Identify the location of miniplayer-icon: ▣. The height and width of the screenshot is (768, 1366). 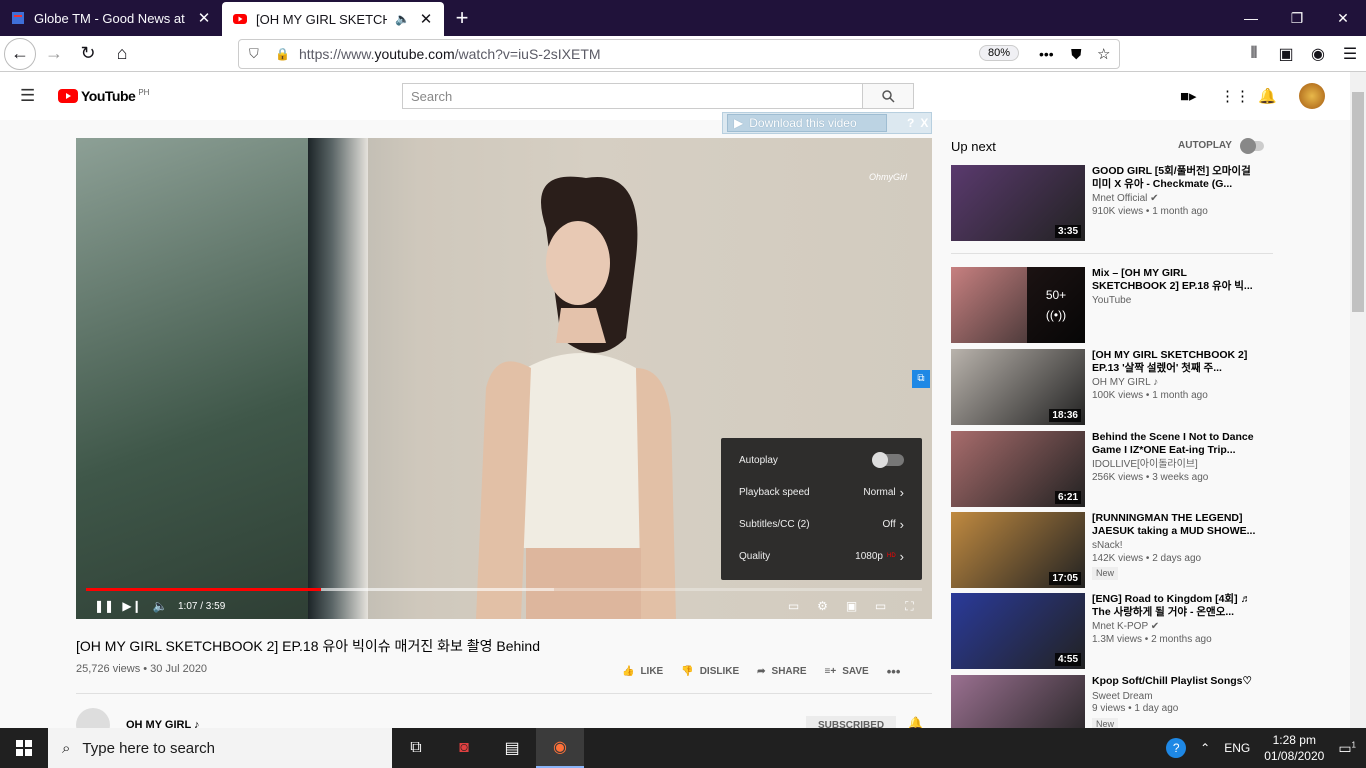
(851, 606).